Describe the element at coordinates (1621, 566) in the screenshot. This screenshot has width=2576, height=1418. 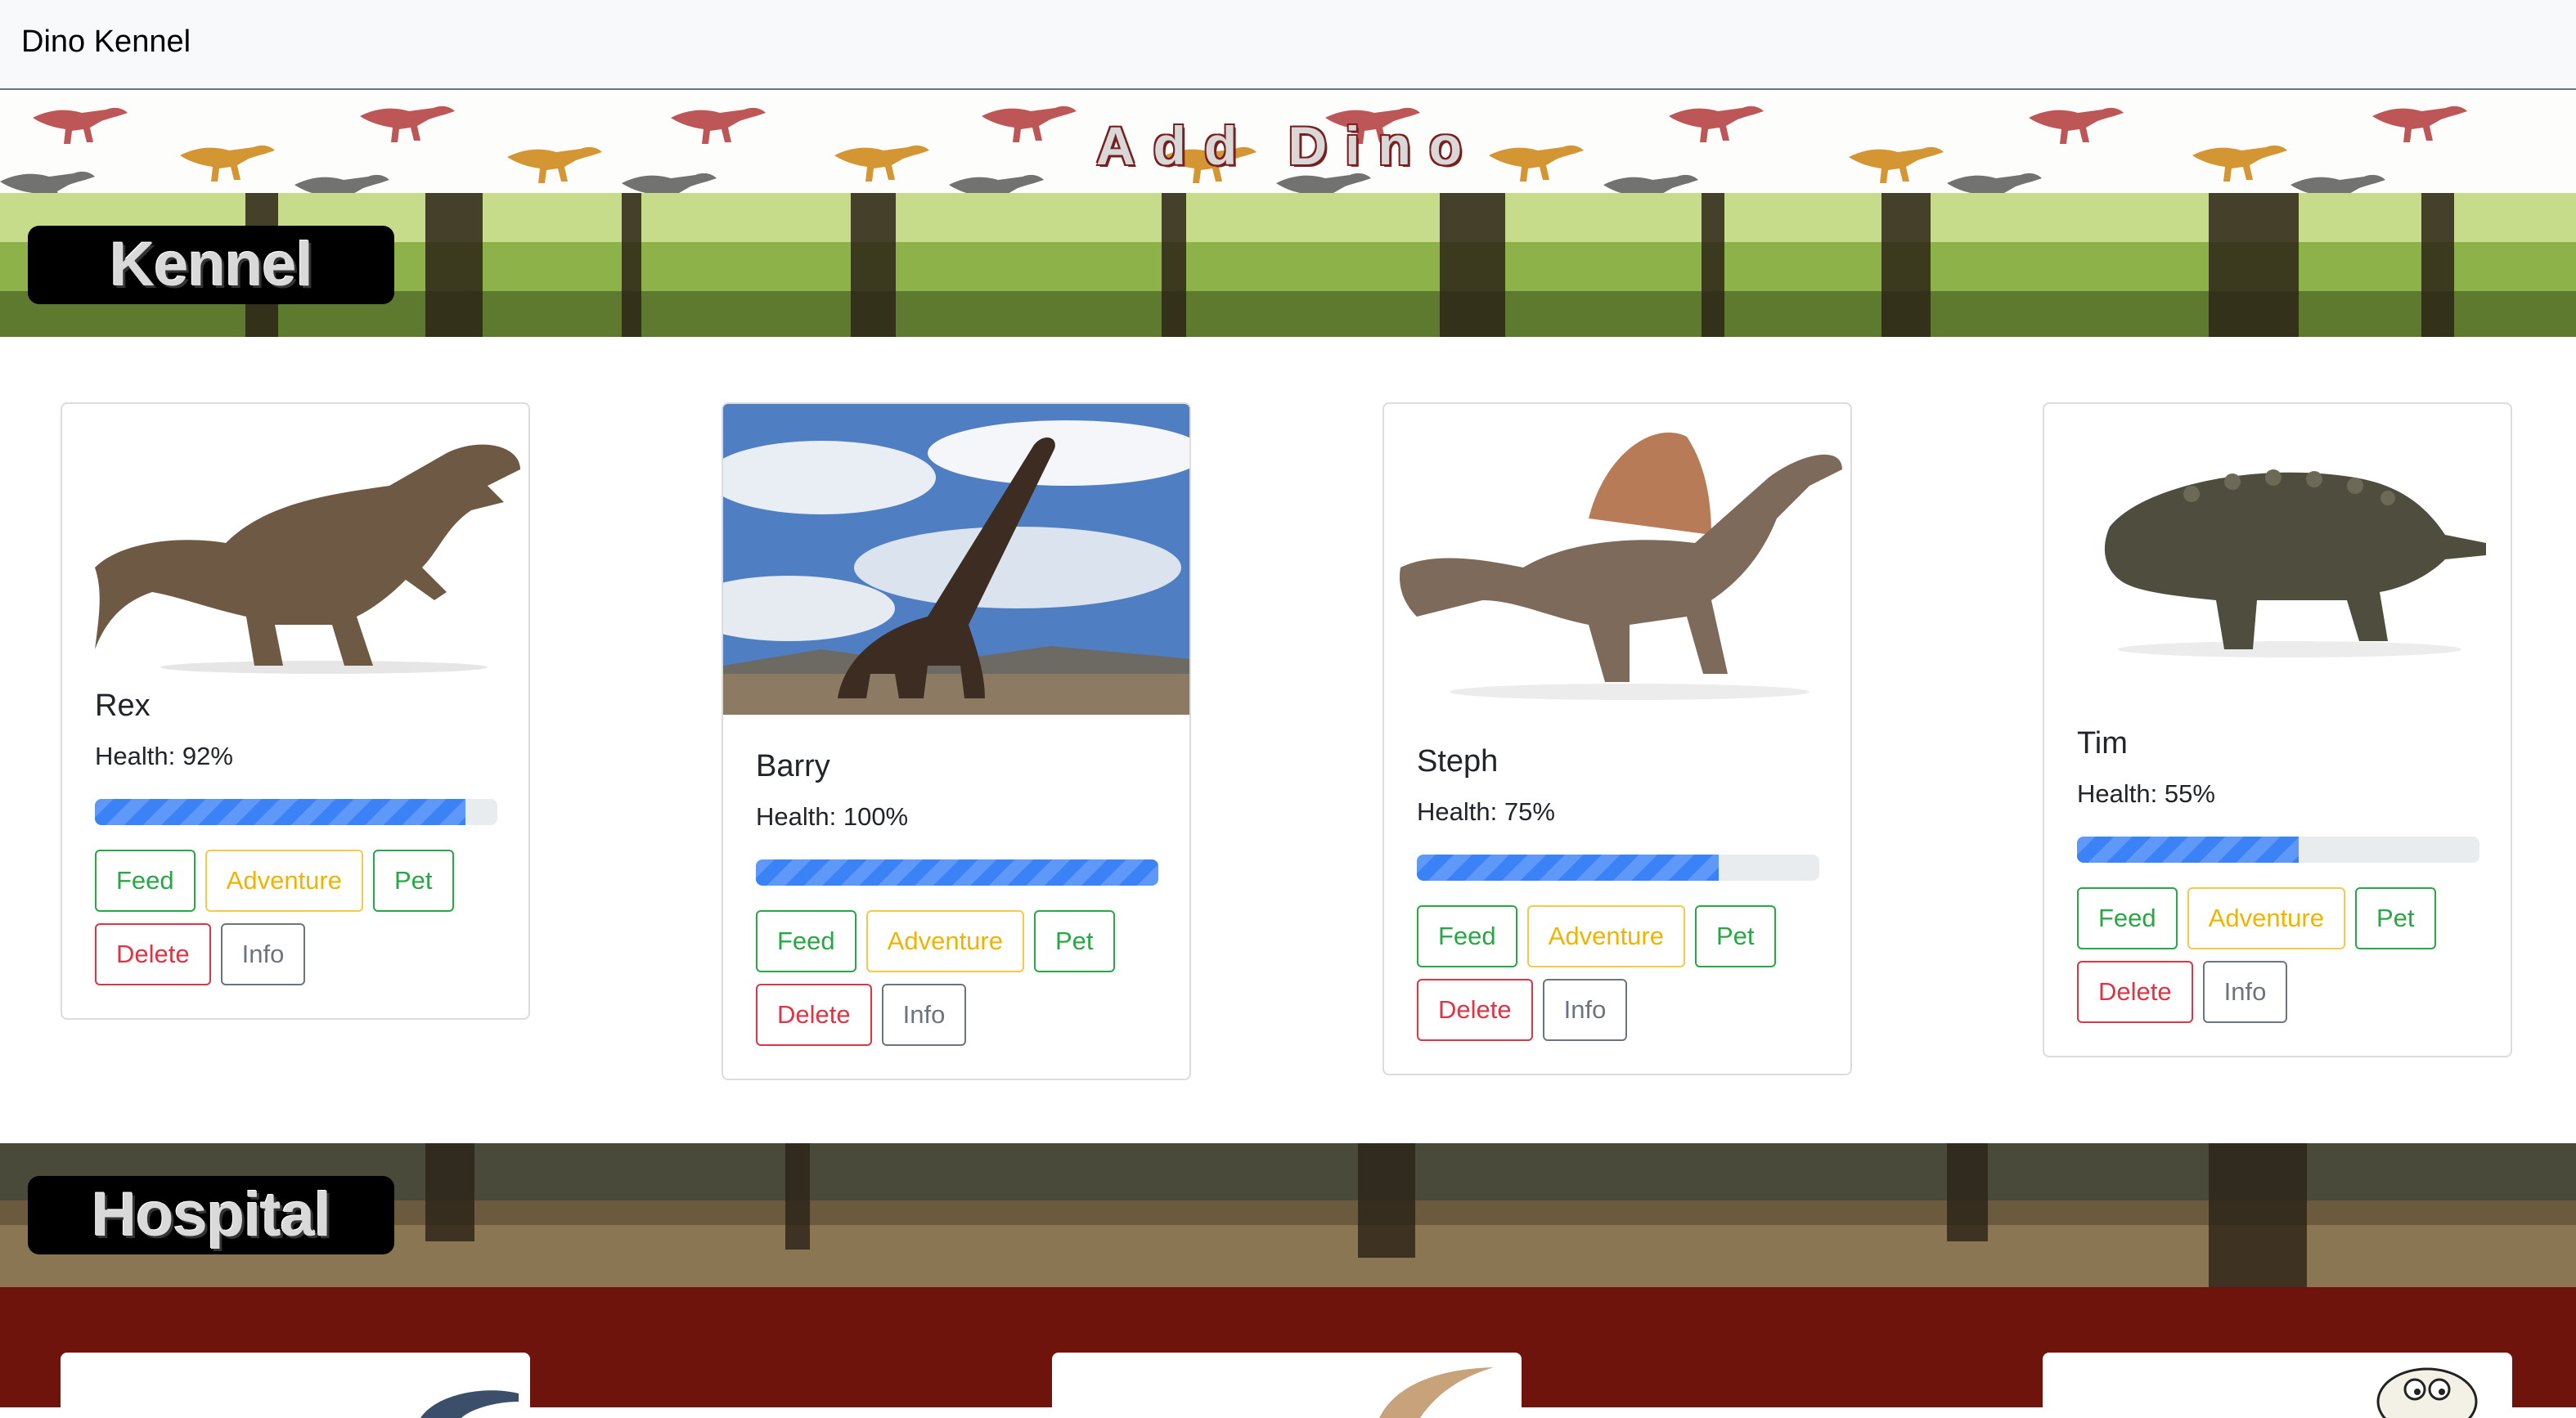
I see `spinosaurus-icon` at that location.